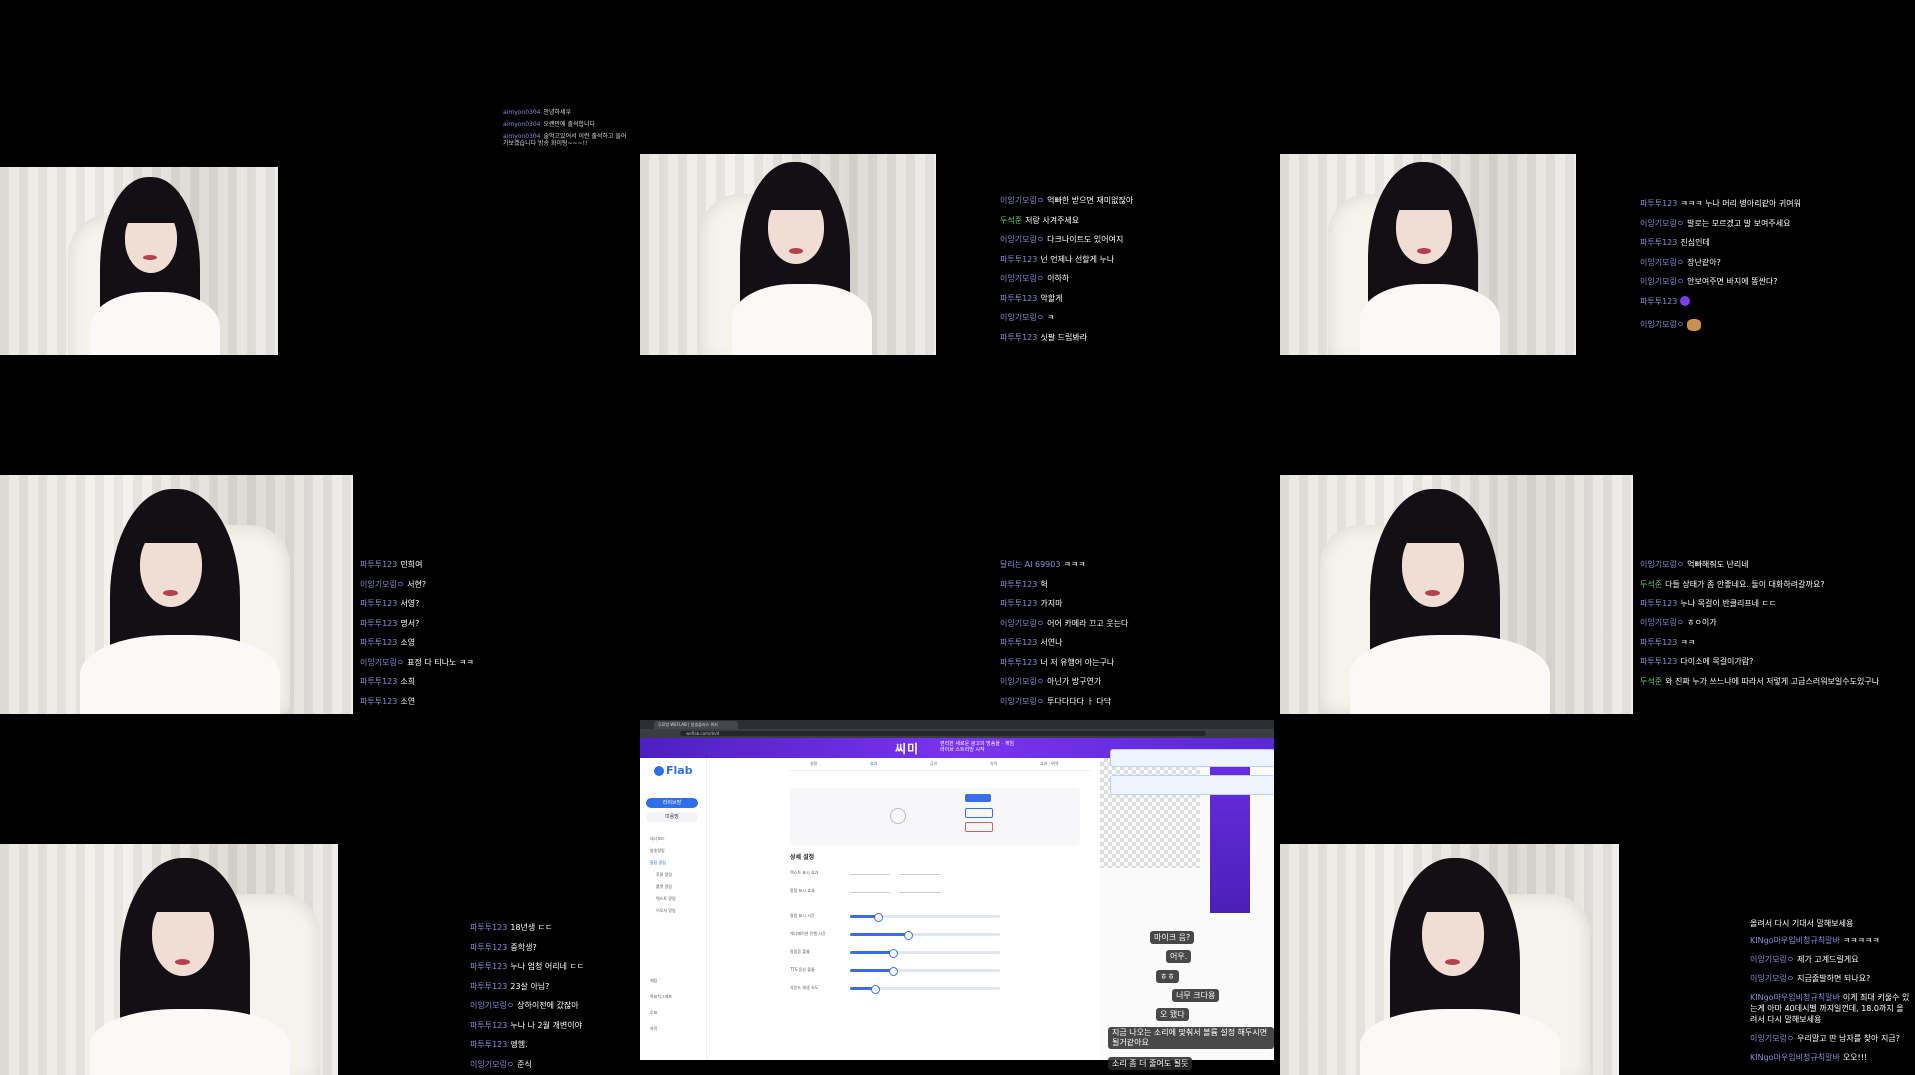  What do you see at coordinates (664, 887) in the screenshot?
I see `sidebar-item: 룰렛 알림` at bounding box center [664, 887].